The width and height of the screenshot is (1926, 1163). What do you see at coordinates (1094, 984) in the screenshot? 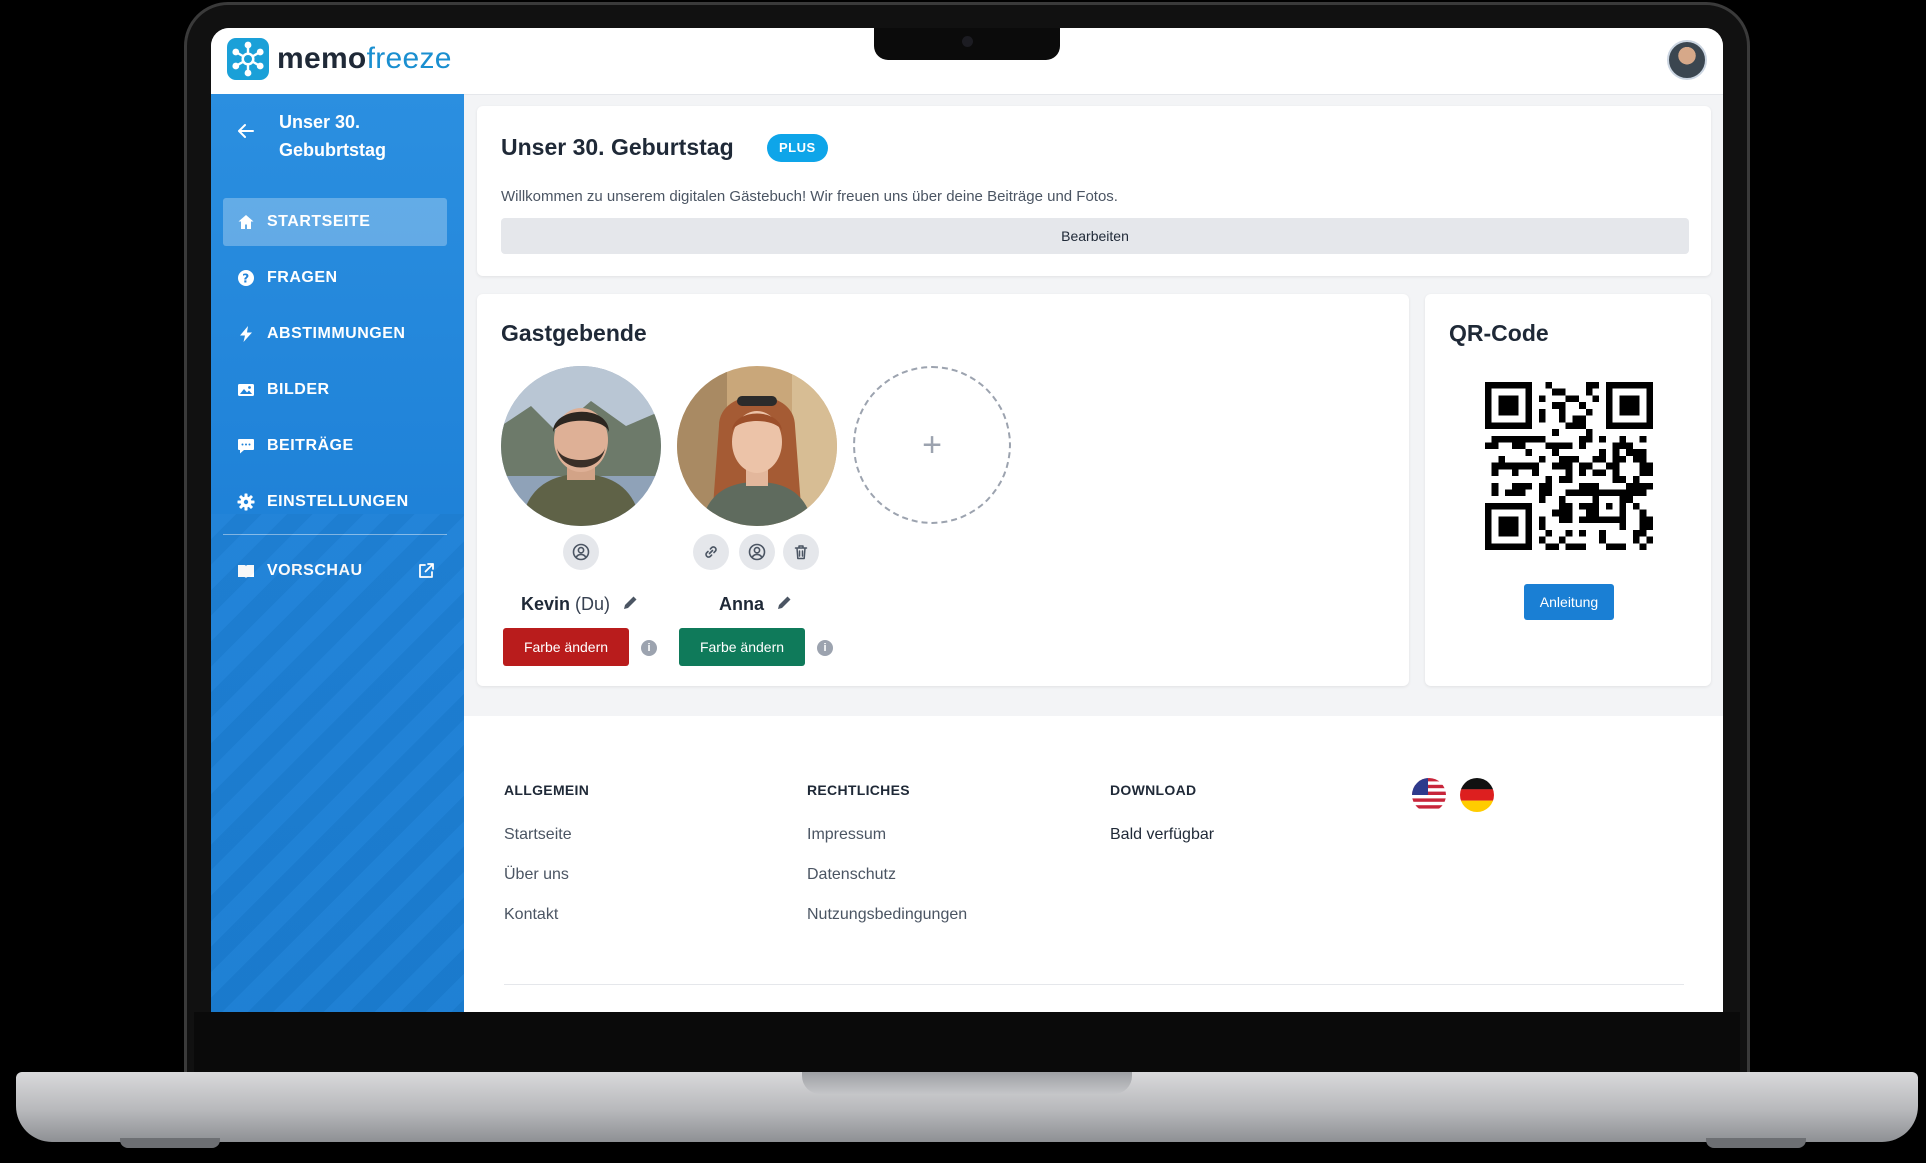
I see `footer-divider` at bounding box center [1094, 984].